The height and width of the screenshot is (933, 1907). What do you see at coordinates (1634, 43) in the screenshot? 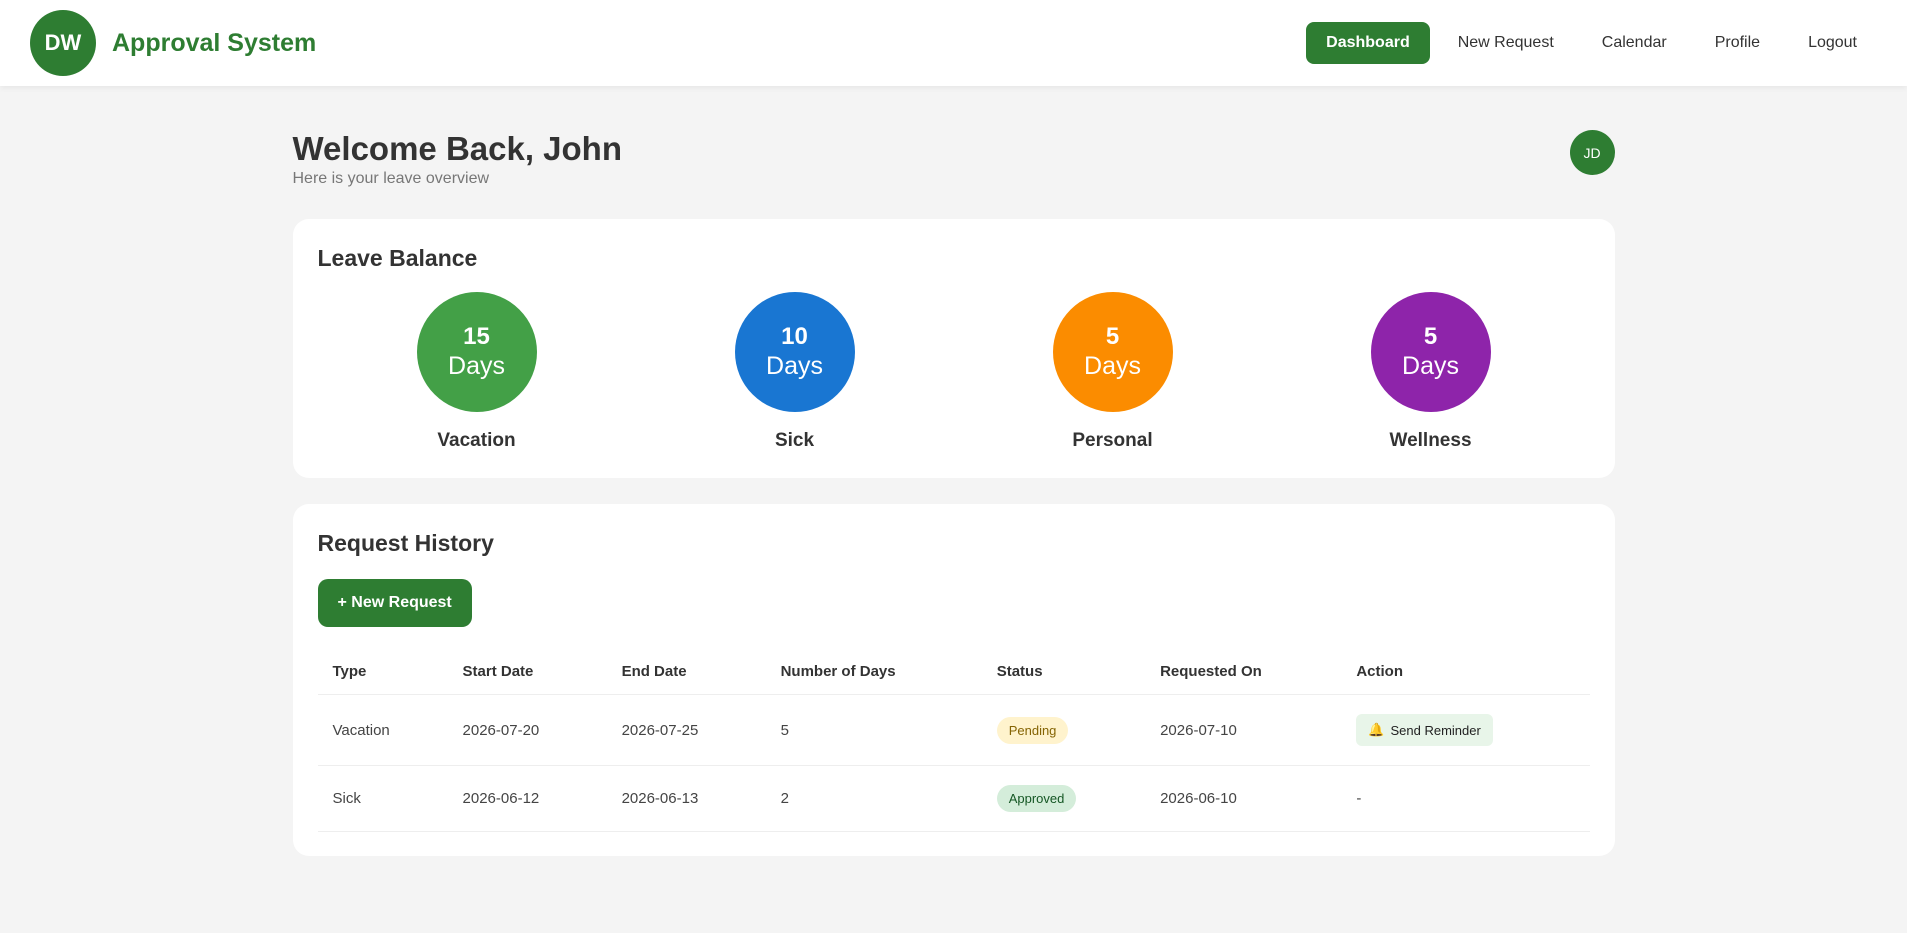
I see `nav-calendar: Calendar` at bounding box center [1634, 43].